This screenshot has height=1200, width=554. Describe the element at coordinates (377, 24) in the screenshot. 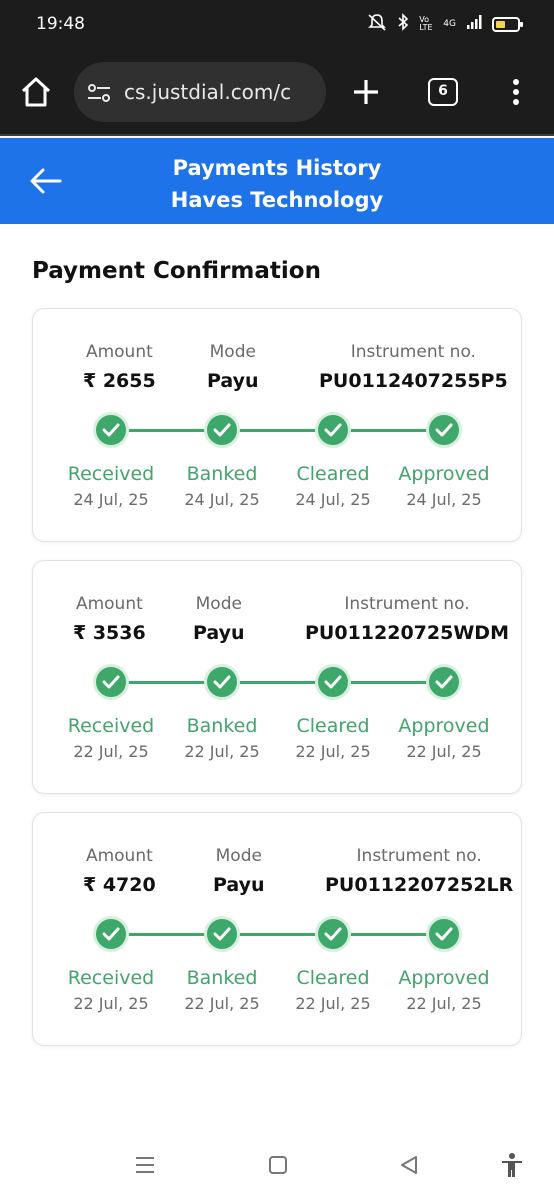

I see `mute-icon` at that location.